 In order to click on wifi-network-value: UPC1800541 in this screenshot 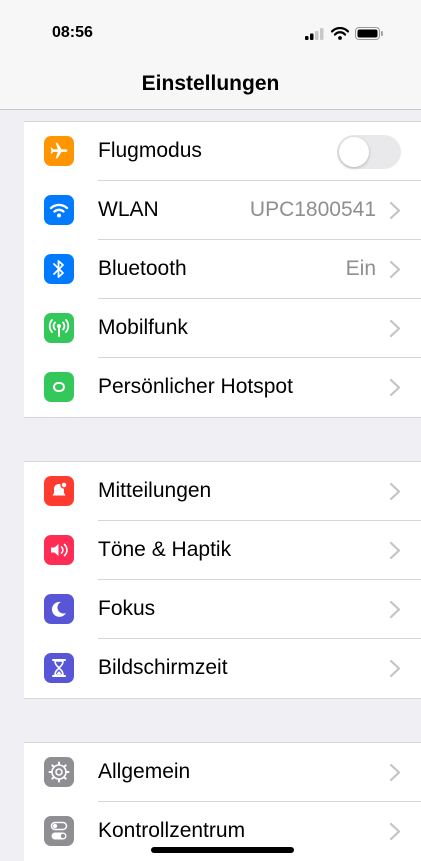, I will do `click(312, 209)`.